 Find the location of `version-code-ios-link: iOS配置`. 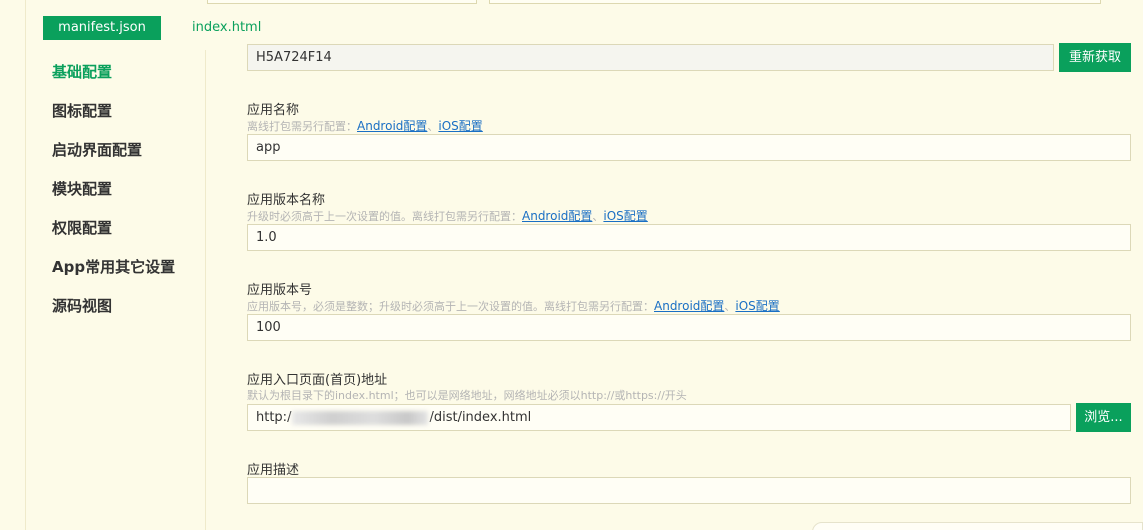

version-code-ios-link: iOS配置 is located at coordinates (757, 306).